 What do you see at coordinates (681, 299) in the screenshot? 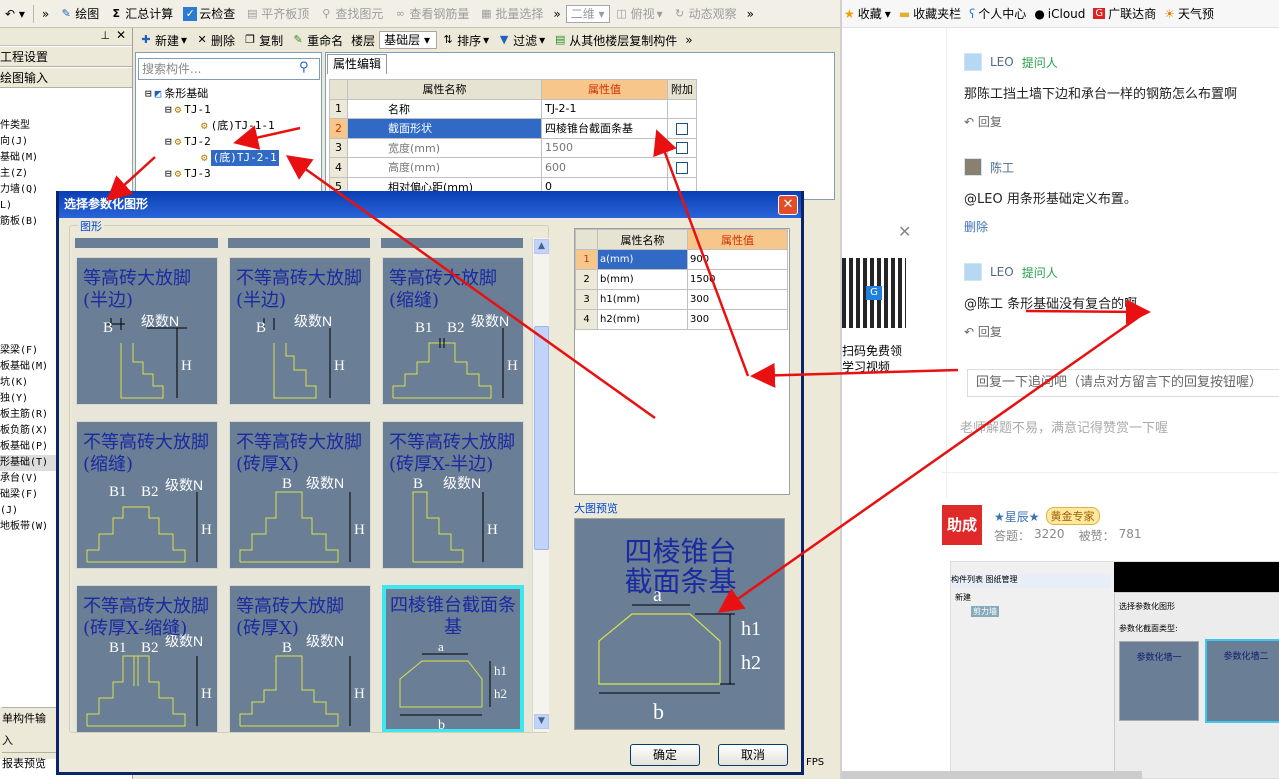
I see `table-row: 3 h1(mm) 300` at bounding box center [681, 299].